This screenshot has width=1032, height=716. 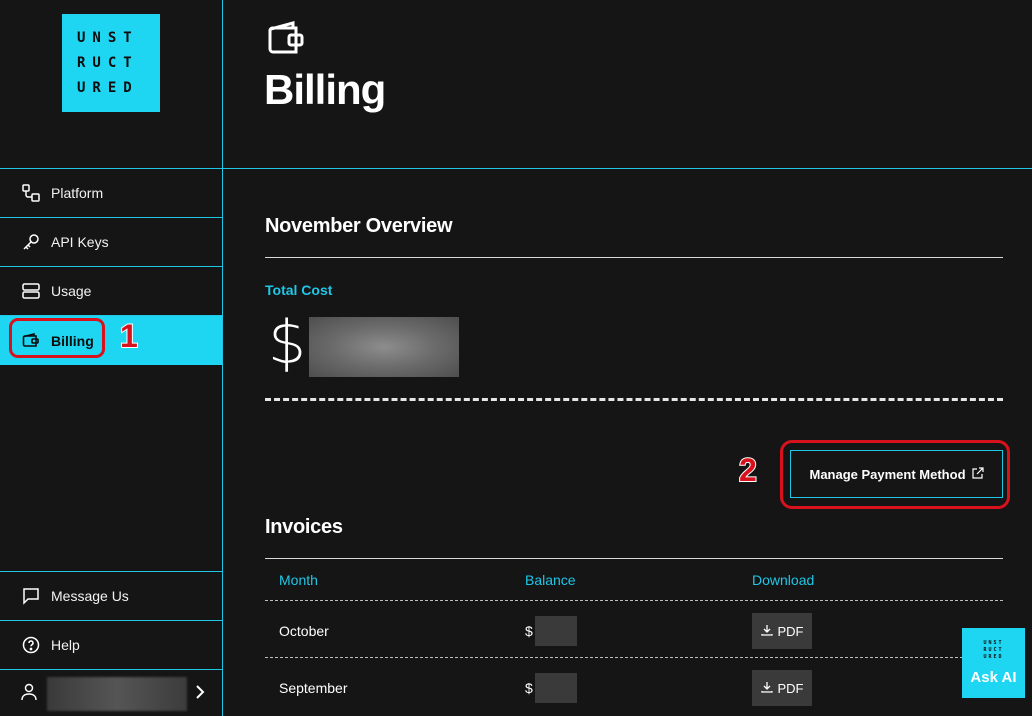 What do you see at coordinates (298, 580) in the screenshot?
I see `column-header-month: Month` at bounding box center [298, 580].